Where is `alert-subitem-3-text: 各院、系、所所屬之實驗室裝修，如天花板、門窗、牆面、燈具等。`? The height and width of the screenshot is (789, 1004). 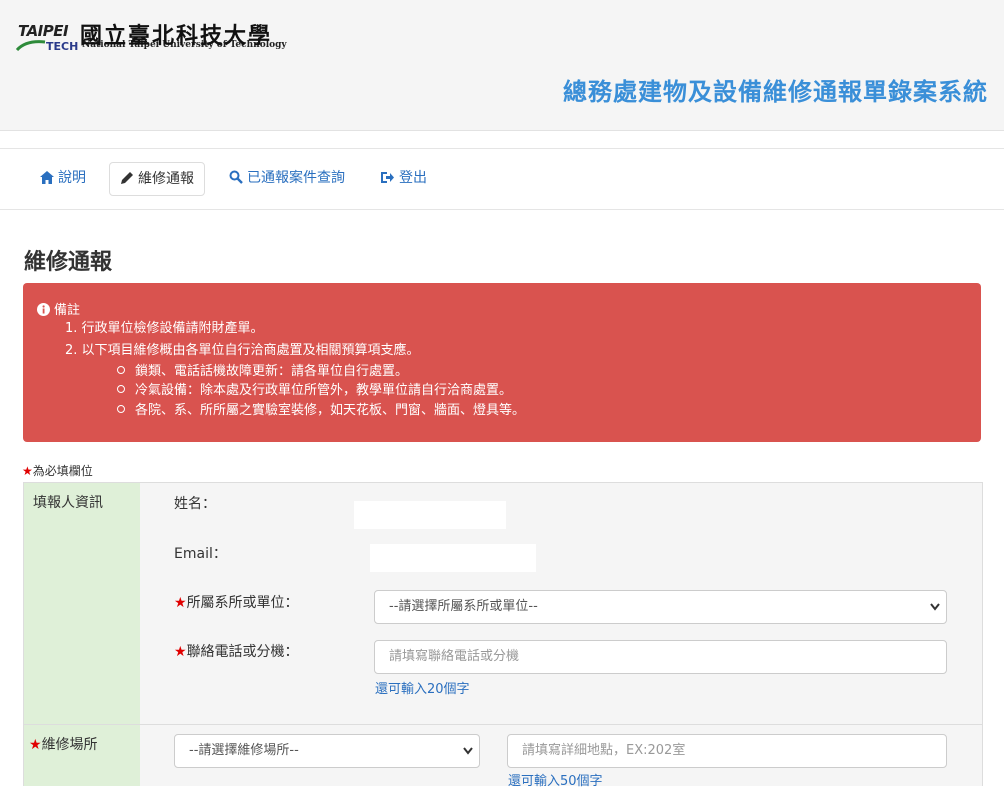 alert-subitem-3-text: 各院、系、所所屬之實驗室裝修，如天花板、門窗、牆面、燈具等。 is located at coordinates (330, 410).